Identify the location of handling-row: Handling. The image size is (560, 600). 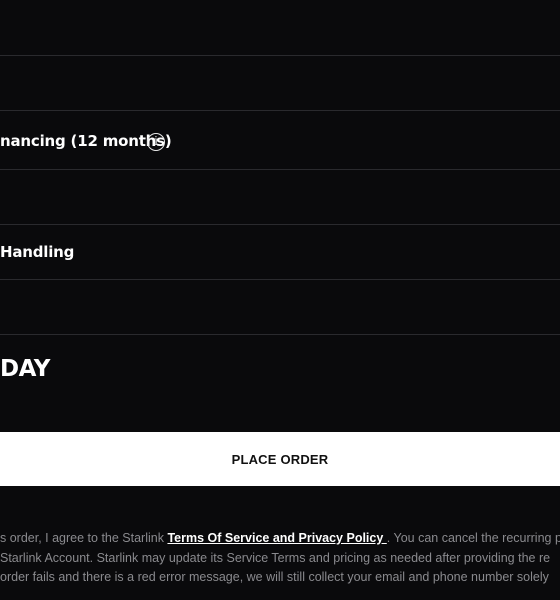
(280, 253).